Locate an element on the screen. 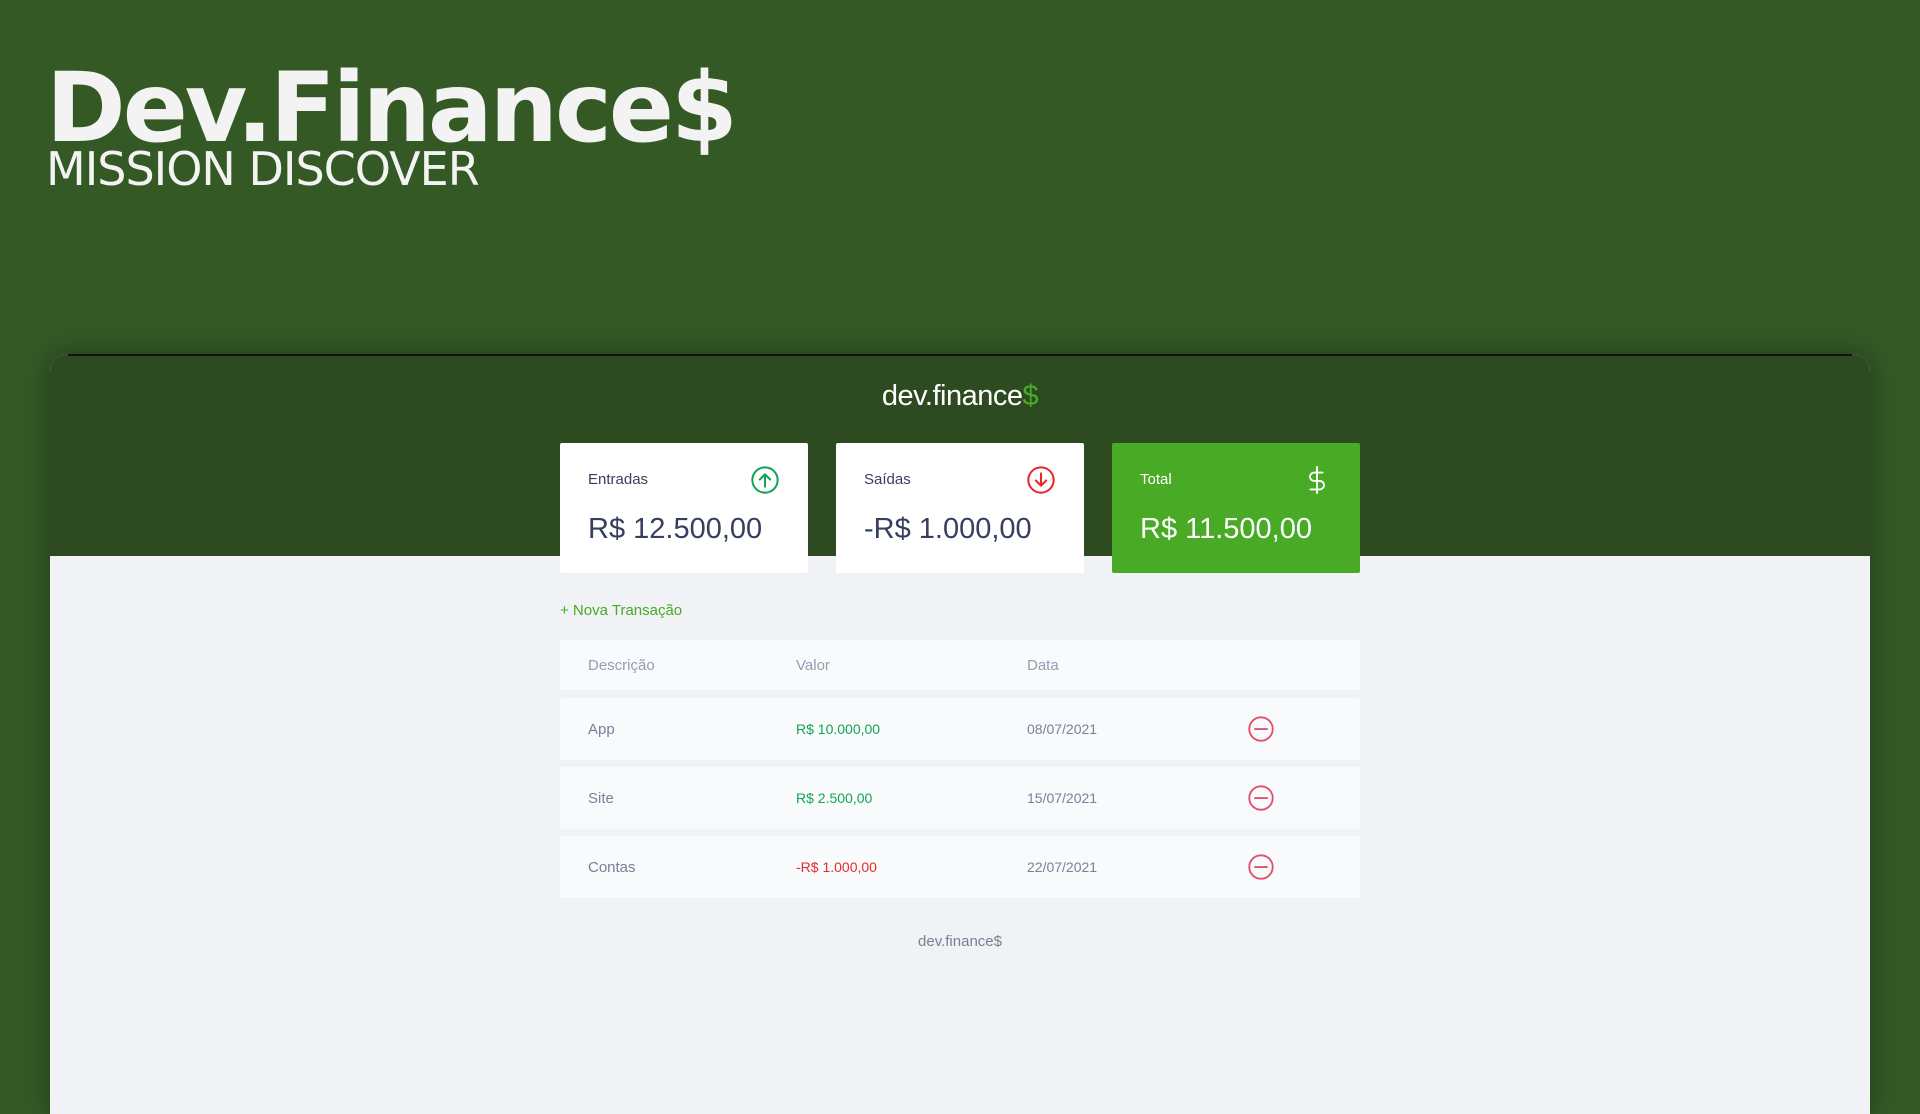  header-description: Descrição is located at coordinates (621, 665).